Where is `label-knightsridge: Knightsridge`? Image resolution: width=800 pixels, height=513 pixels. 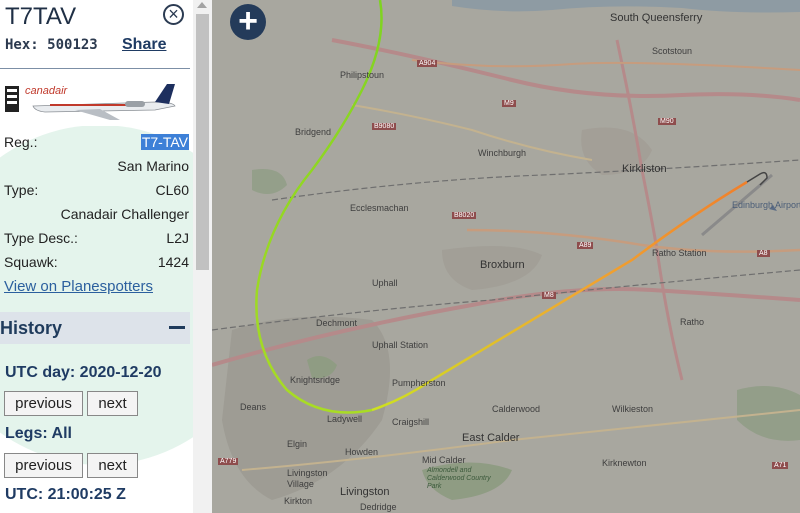 label-knightsridge: Knightsridge is located at coordinates (315, 380).